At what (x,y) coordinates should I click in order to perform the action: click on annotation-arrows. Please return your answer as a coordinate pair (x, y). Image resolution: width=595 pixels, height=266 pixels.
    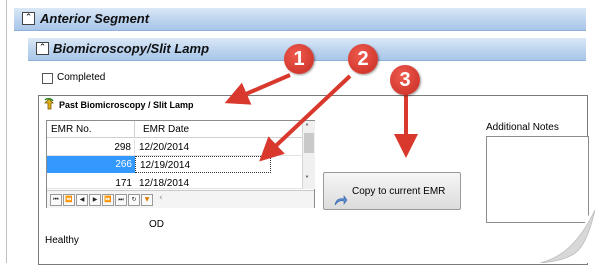
    Looking at the image, I should click on (321, 117).